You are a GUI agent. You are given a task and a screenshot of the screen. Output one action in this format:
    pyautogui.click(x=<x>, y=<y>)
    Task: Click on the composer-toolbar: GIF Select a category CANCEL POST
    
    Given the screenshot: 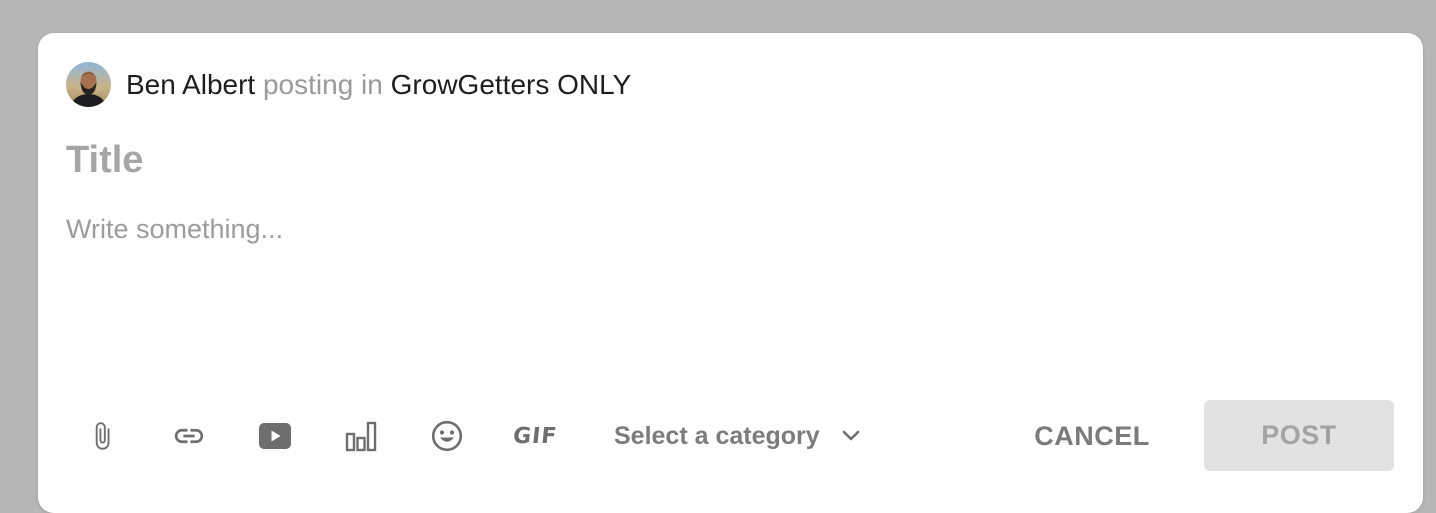 What is the action you would take?
    pyautogui.click(x=730, y=436)
    